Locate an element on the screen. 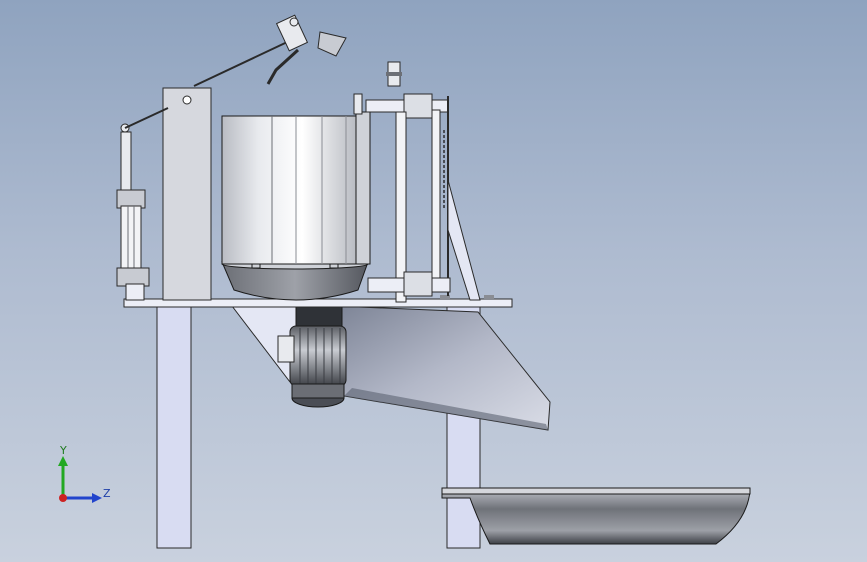 The image size is (867, 562). z-axis-arrow-icon is located at coordinates (97, 498).